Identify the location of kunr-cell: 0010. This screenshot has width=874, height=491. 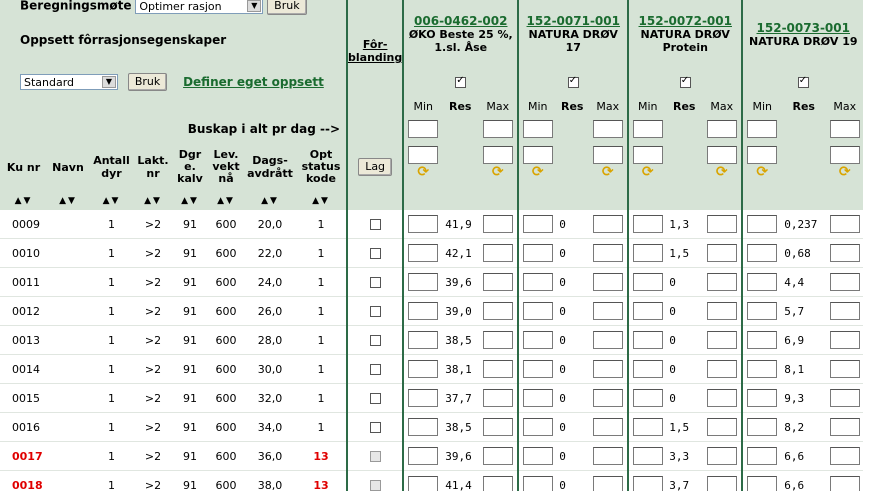
(23, 253).